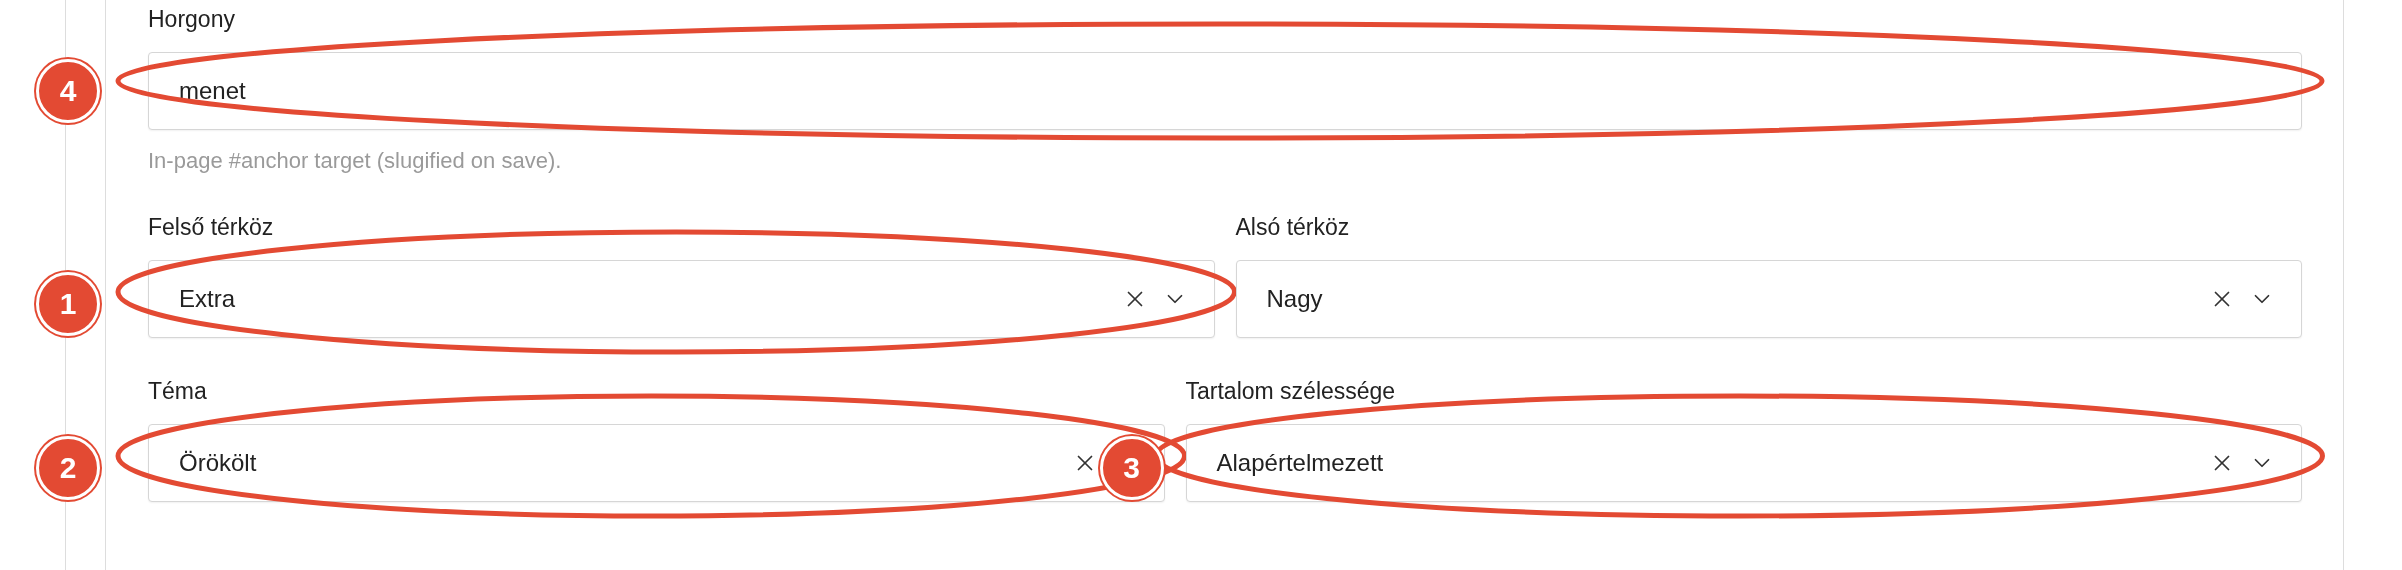 This screenshot has width=2402, height=570. Describe the element at coordinates (192, 19) in the screenshot. I see `field-label: Horgony` at that location.